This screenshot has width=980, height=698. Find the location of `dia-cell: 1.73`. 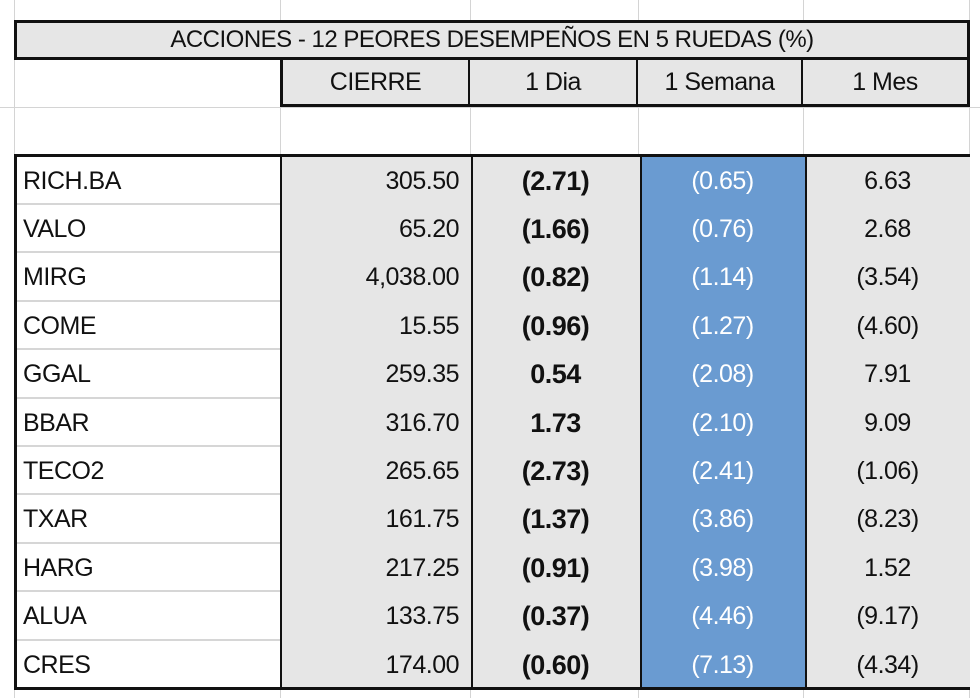

dia-cell: 1.73 is located at coordinates (555, 422).